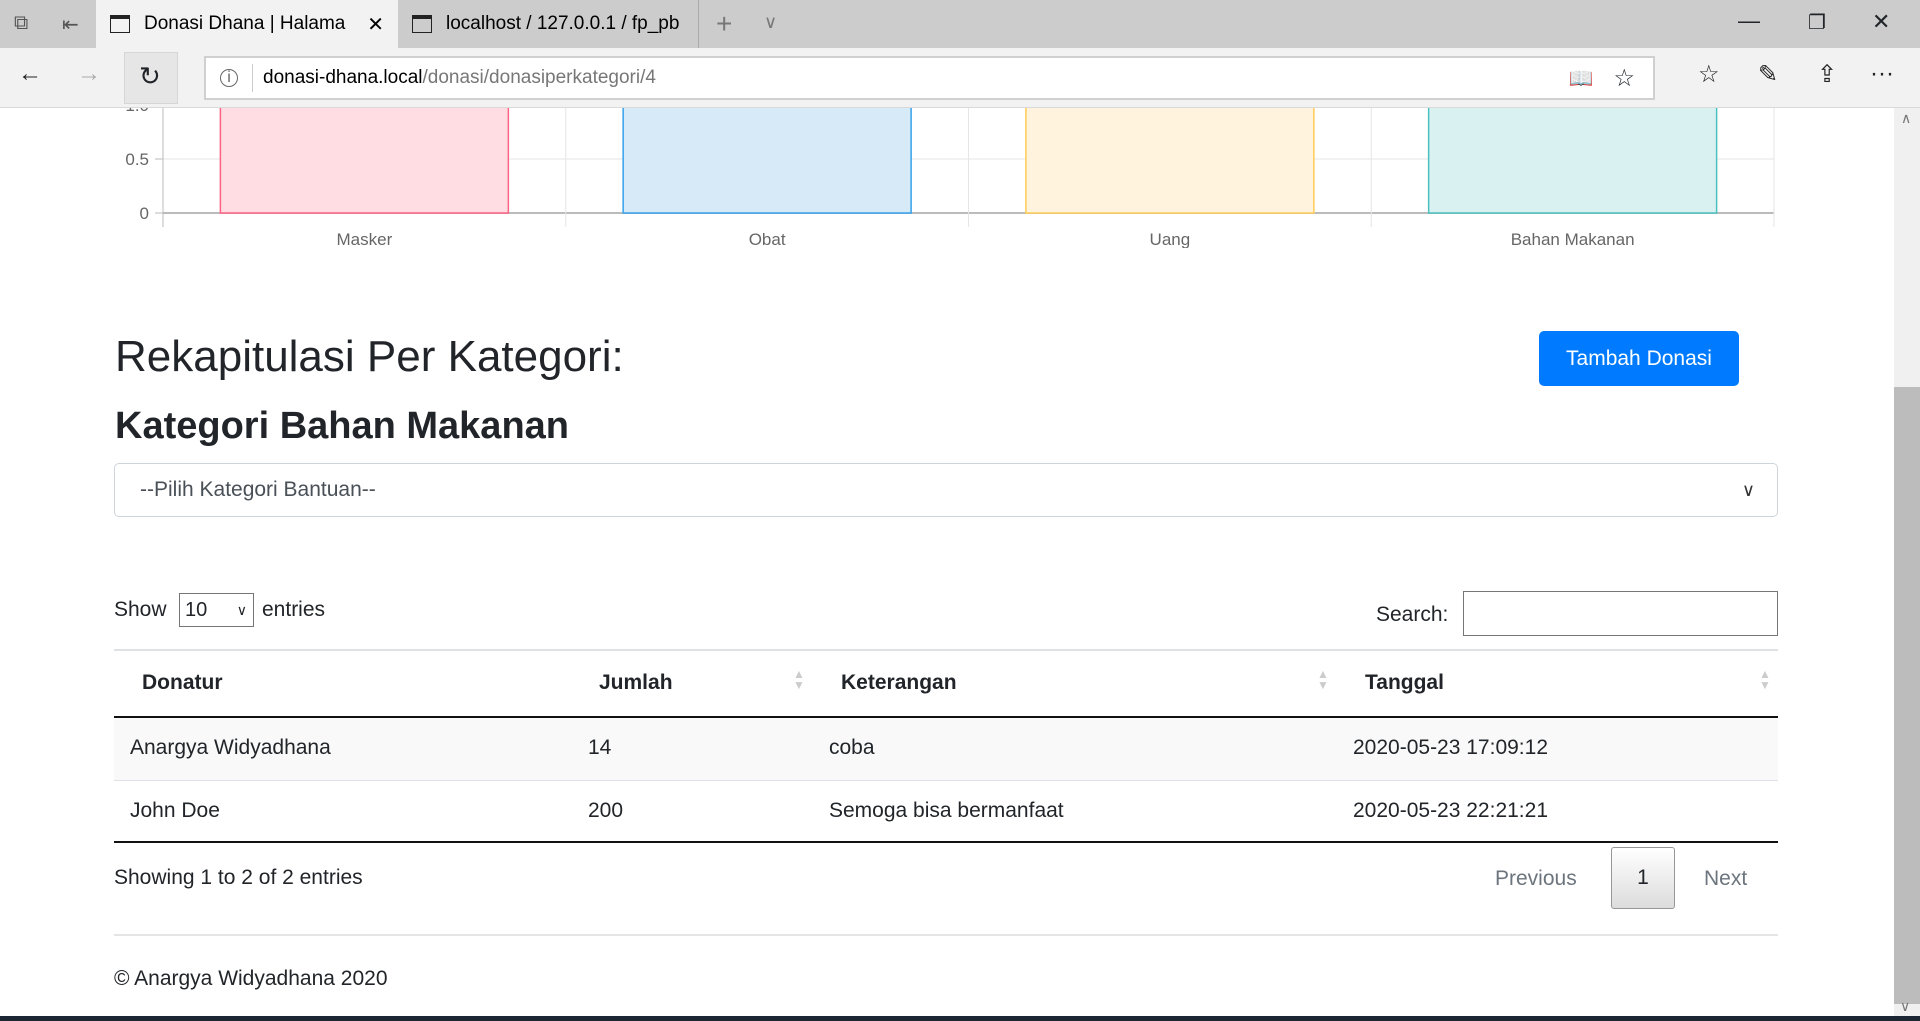 The image size is (1920, 1021). What do you see at coordinates (946, 935) in the screenshot?
I see `footer-divider` at bounding box center [946, 935].